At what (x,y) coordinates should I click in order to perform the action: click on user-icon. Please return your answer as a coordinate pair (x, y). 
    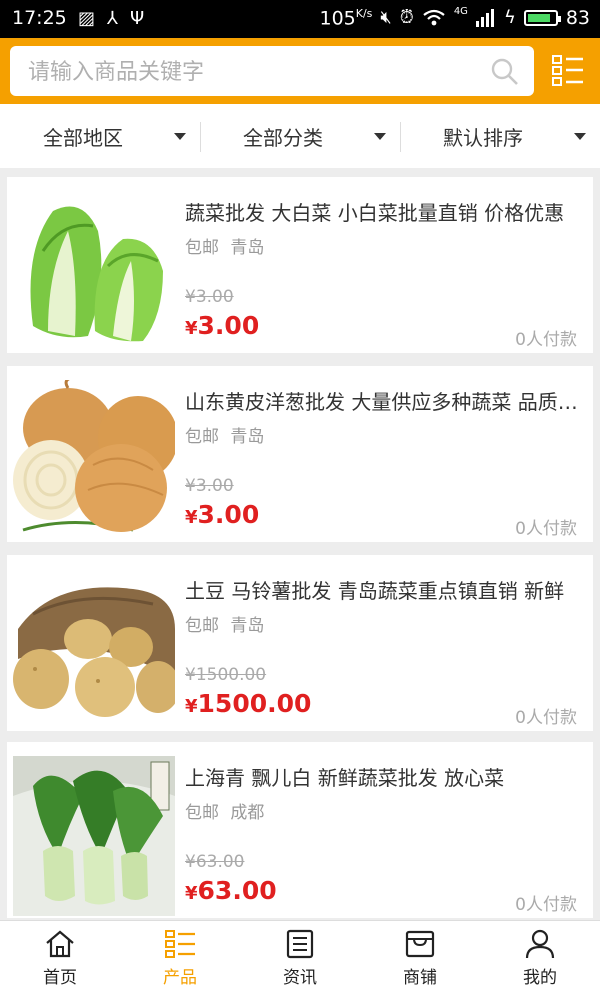
    Looking at the image, I should click on (540, 944).